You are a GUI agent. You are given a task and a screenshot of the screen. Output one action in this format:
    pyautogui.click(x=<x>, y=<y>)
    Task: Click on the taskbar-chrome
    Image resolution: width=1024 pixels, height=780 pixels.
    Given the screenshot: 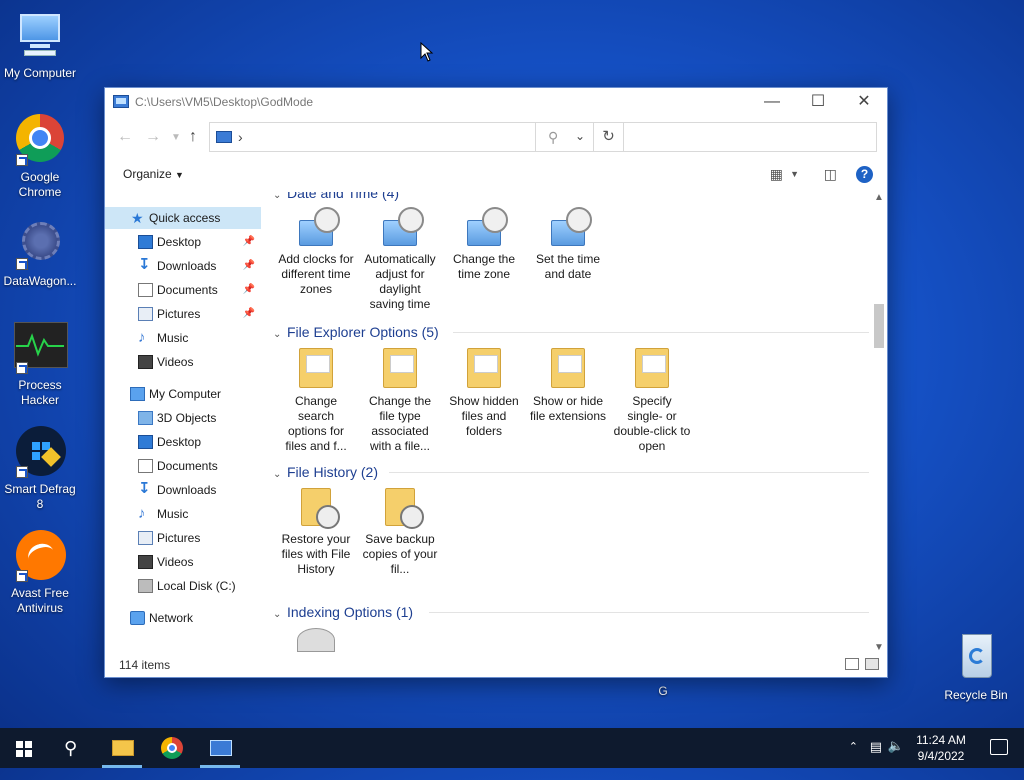 What is the action you would take?
    pyautogui.click(x=172, y=748)
    